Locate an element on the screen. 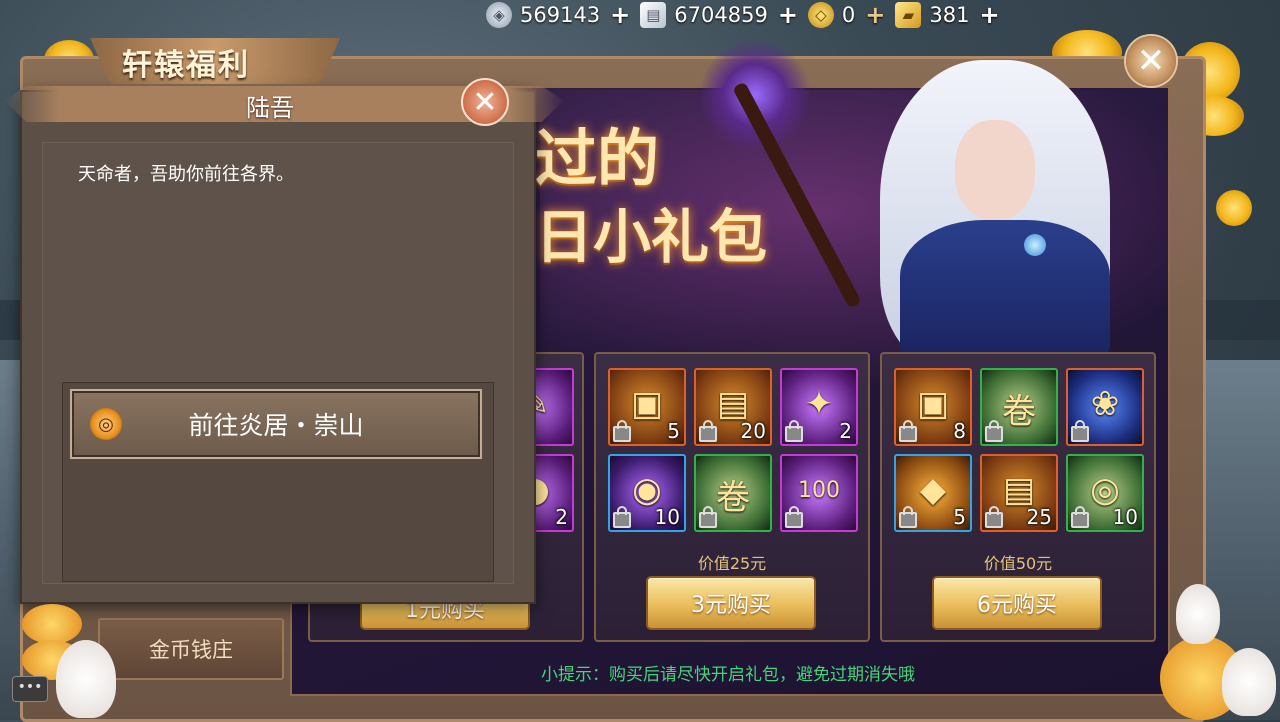  gift-item: ▣ 8 is located at coordinates (933, 407).